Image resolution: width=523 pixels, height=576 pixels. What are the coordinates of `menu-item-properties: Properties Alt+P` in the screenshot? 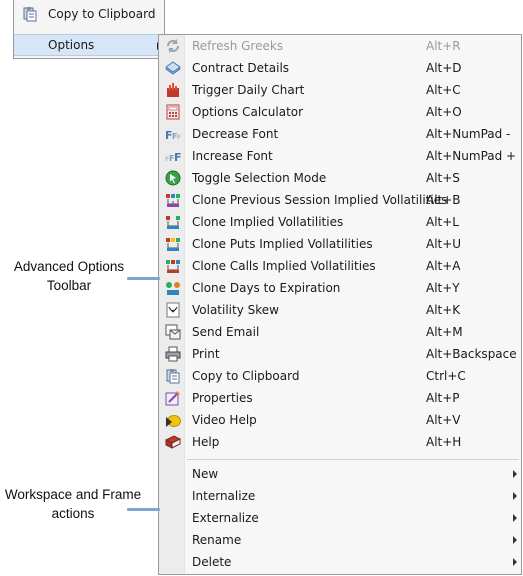 It's located at (340, 398).